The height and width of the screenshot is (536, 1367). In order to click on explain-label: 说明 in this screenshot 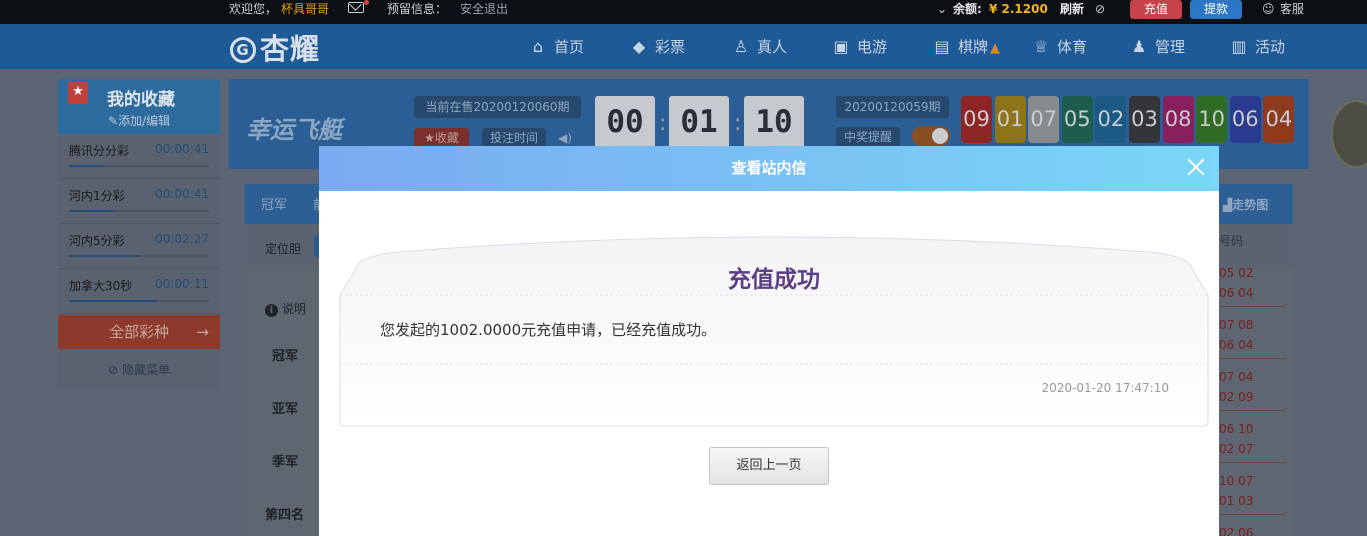, I will do `click(294, 309)`.